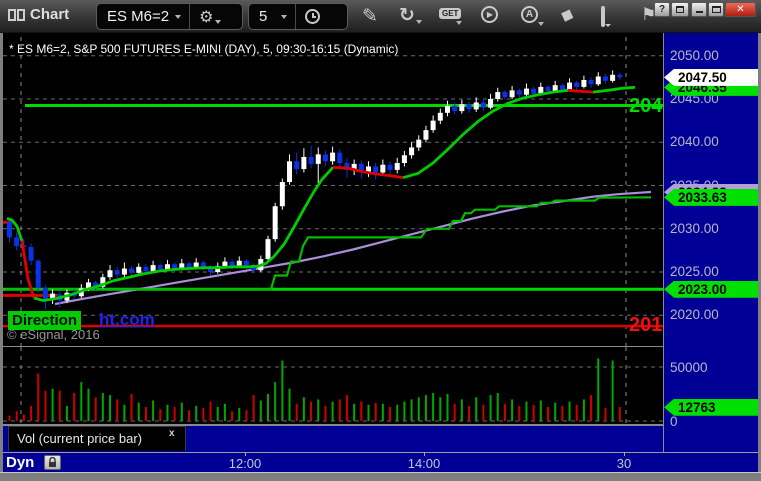  I want to click on close-tab-icon: x, so click(172, 433).